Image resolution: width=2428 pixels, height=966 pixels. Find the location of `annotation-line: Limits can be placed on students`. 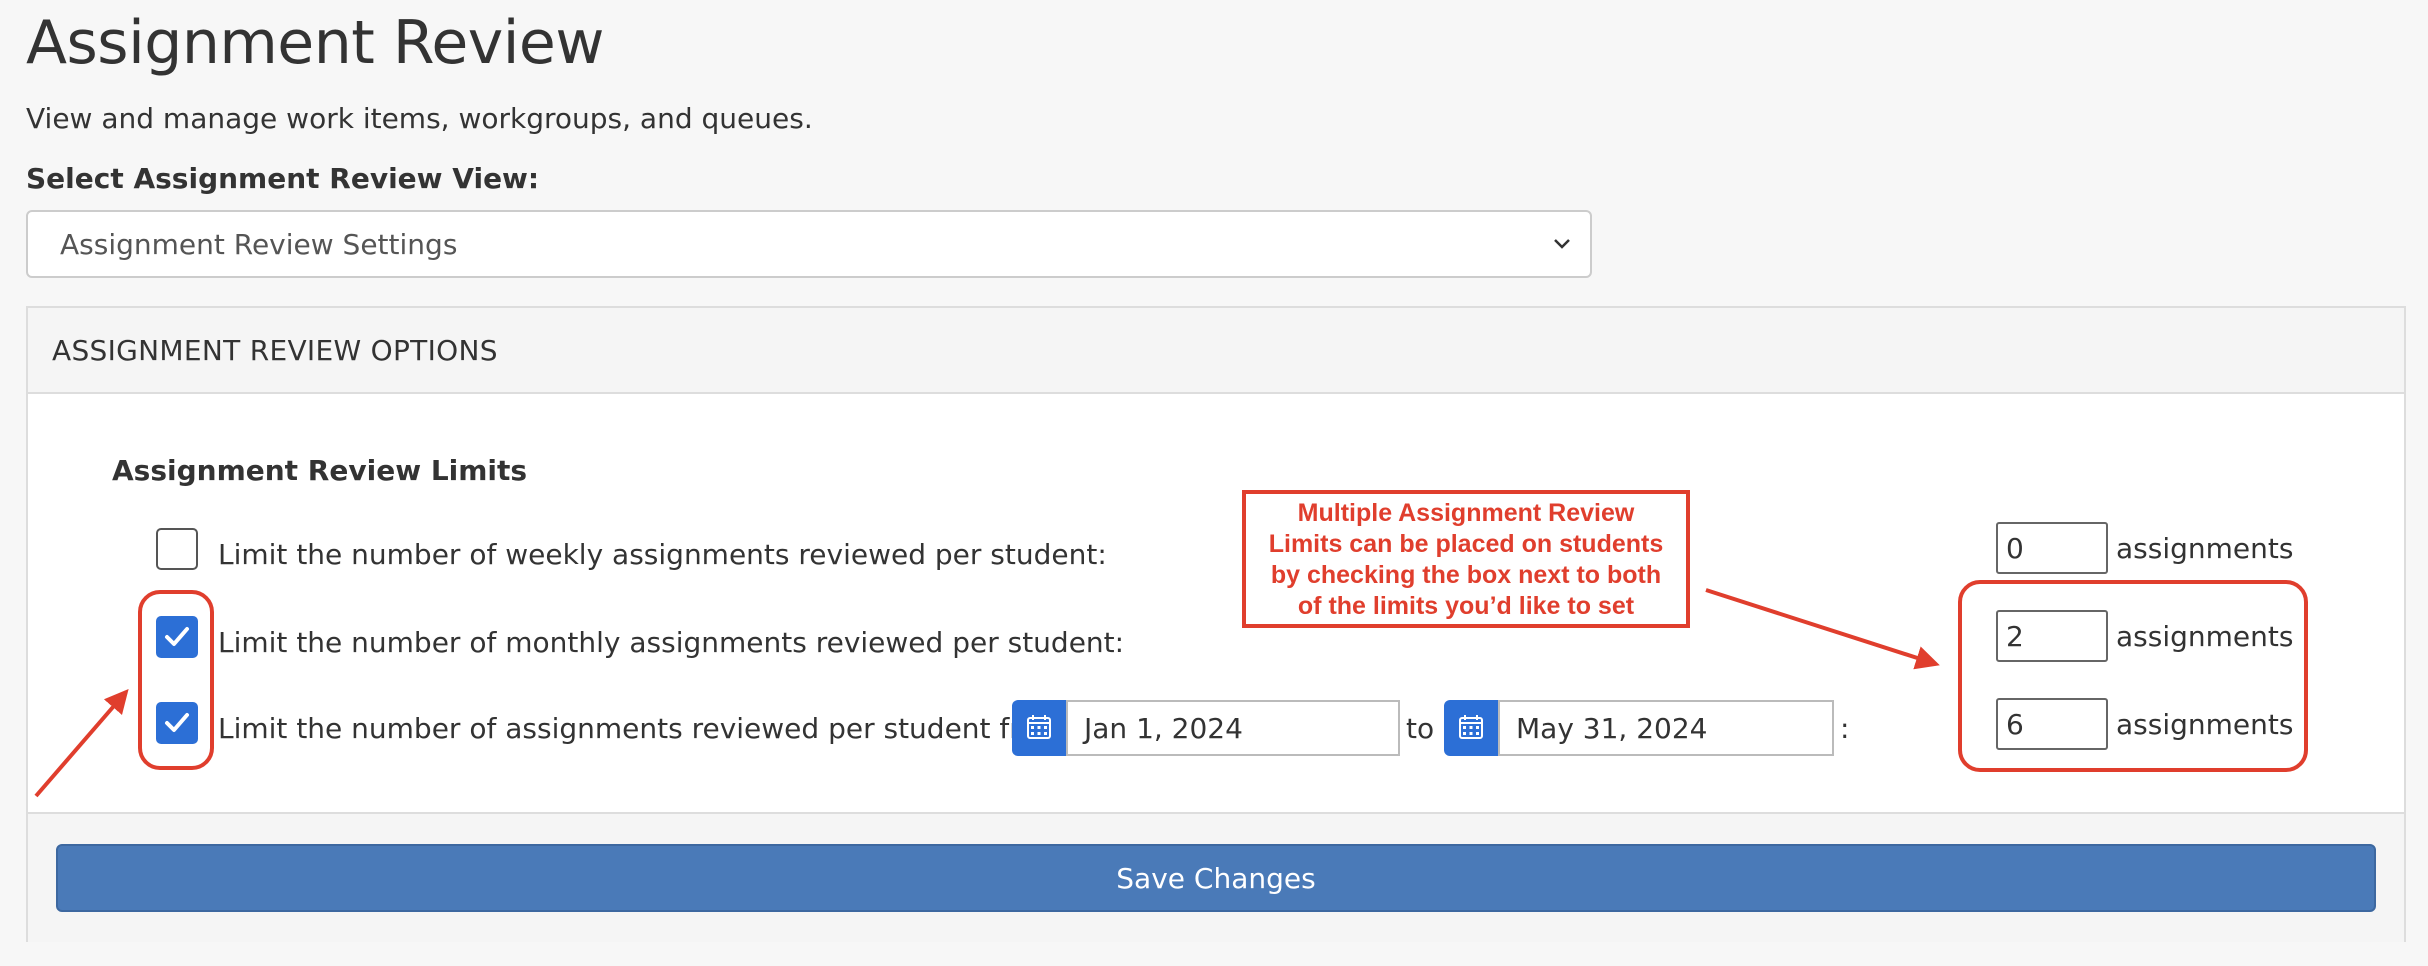

annotation-line: Limits can be placed on students is located at coordinates (1466, 544).